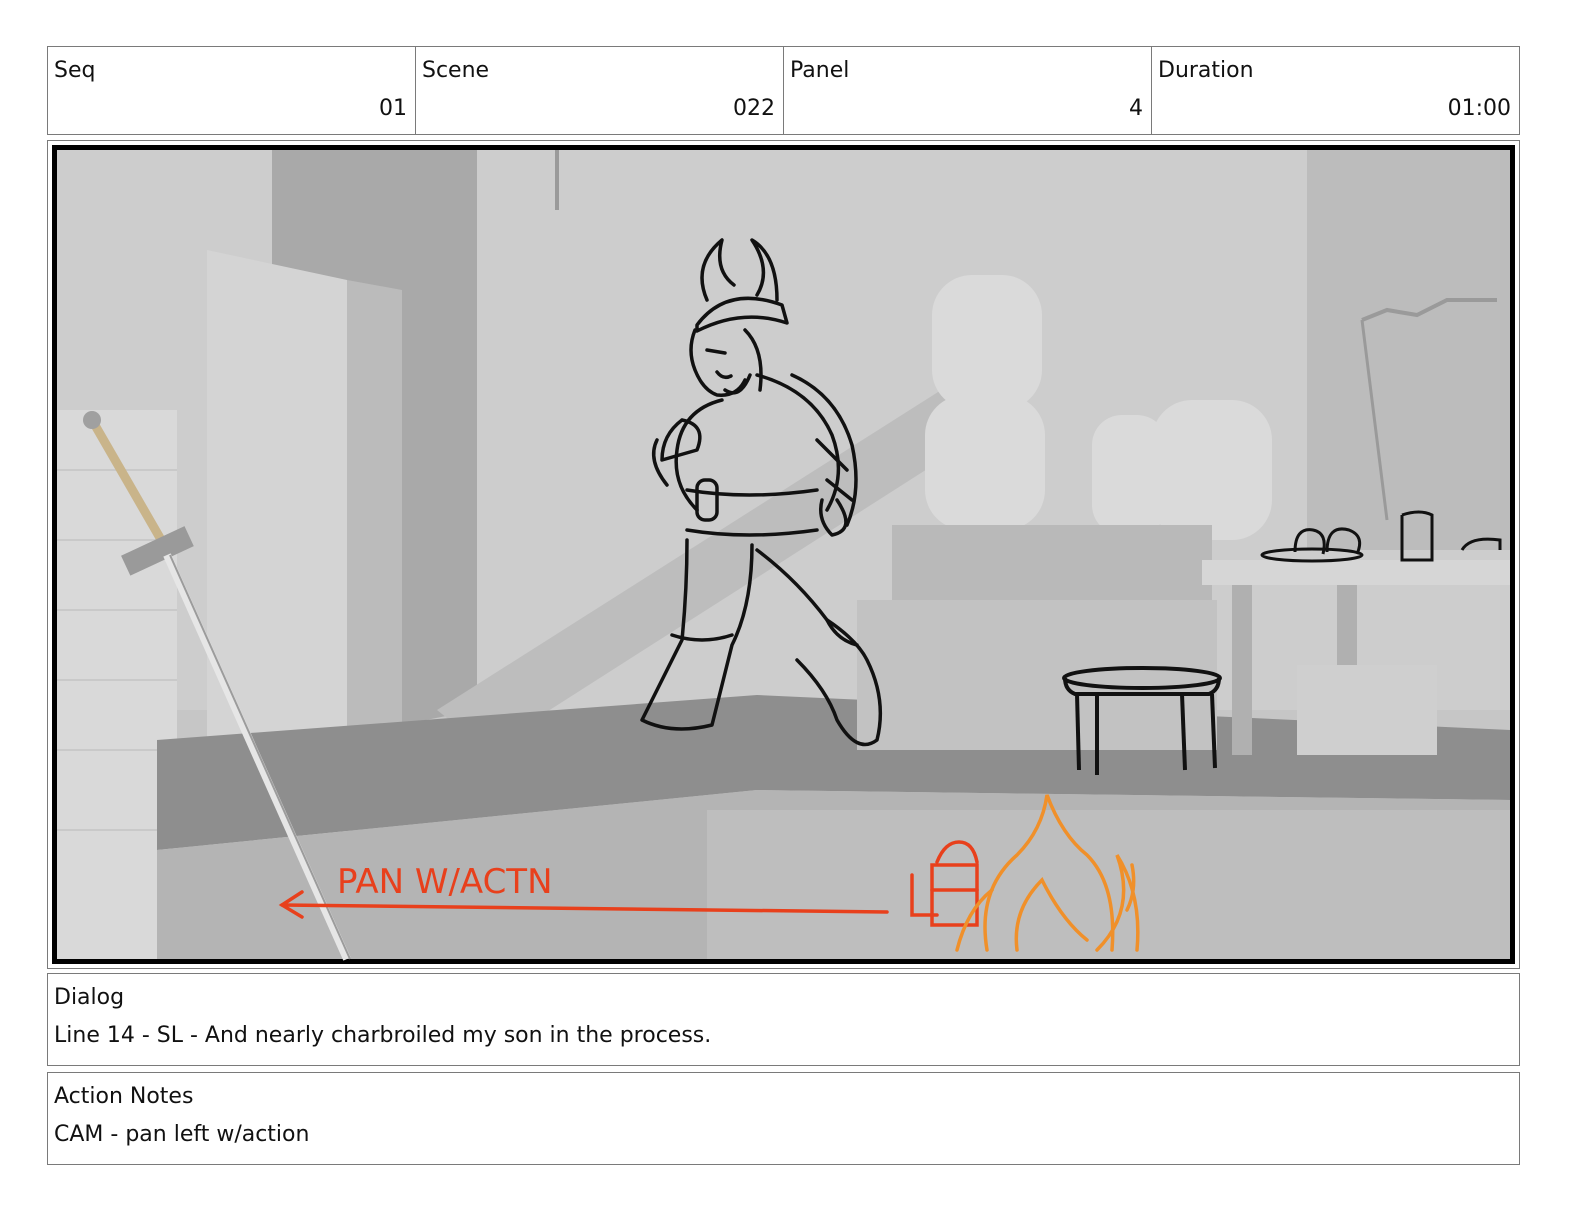 The width and height of the screenshot is (1584, 1224). I want to click on crates, so click(1052, 565).